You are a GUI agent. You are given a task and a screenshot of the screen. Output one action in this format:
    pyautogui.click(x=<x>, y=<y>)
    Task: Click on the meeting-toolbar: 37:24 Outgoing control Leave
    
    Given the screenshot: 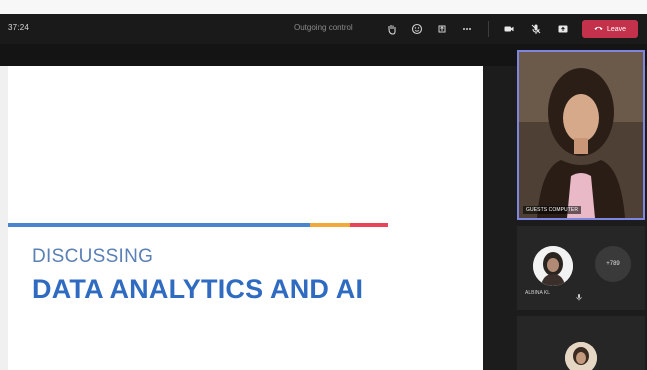 What is the action you would take?
    pyautogui.click(x=323, y=29)
    